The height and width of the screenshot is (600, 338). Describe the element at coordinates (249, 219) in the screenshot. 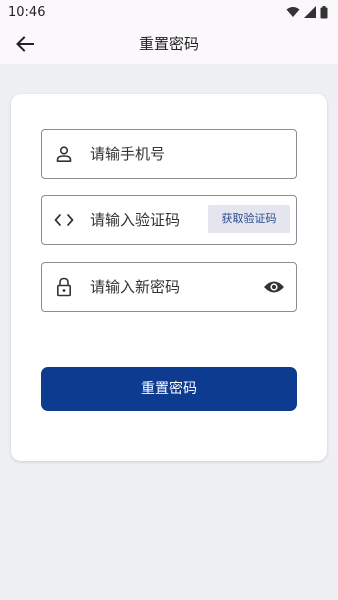

I see `get-code-button: 获取验证码` at that location.